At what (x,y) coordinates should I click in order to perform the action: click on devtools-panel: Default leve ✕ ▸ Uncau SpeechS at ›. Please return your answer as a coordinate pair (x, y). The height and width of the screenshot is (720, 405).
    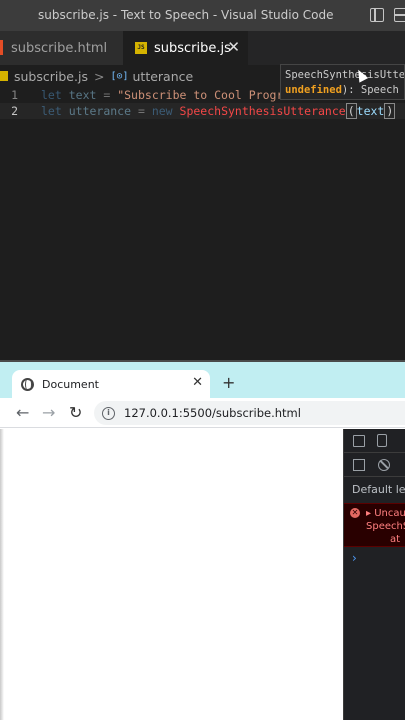
    Looking at the image, I should click on (374, 574).